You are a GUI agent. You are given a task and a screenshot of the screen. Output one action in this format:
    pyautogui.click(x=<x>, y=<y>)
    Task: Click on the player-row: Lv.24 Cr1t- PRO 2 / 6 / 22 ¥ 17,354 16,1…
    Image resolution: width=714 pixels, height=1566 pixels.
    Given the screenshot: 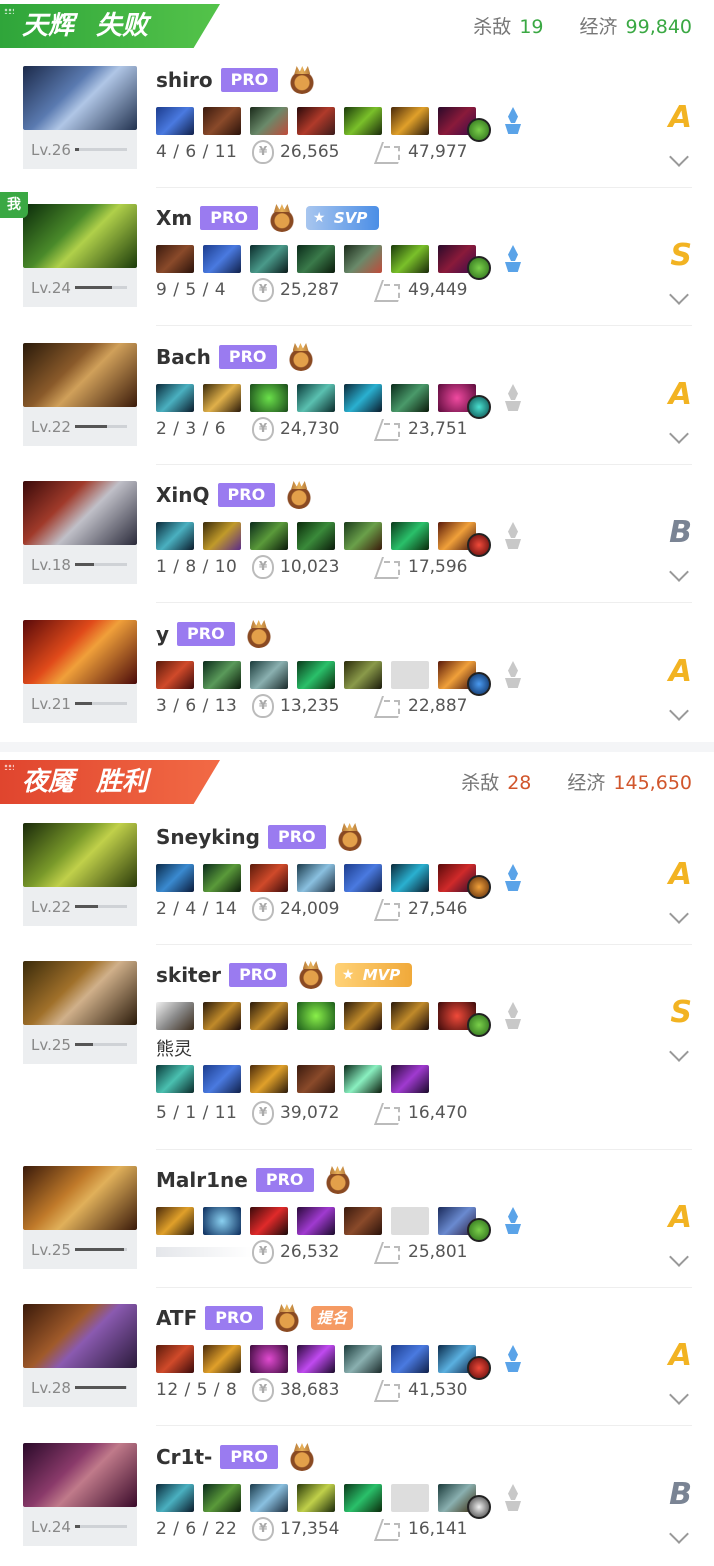 What is the action you would take?
    pyautogui.click(x=357, y=1499)
    